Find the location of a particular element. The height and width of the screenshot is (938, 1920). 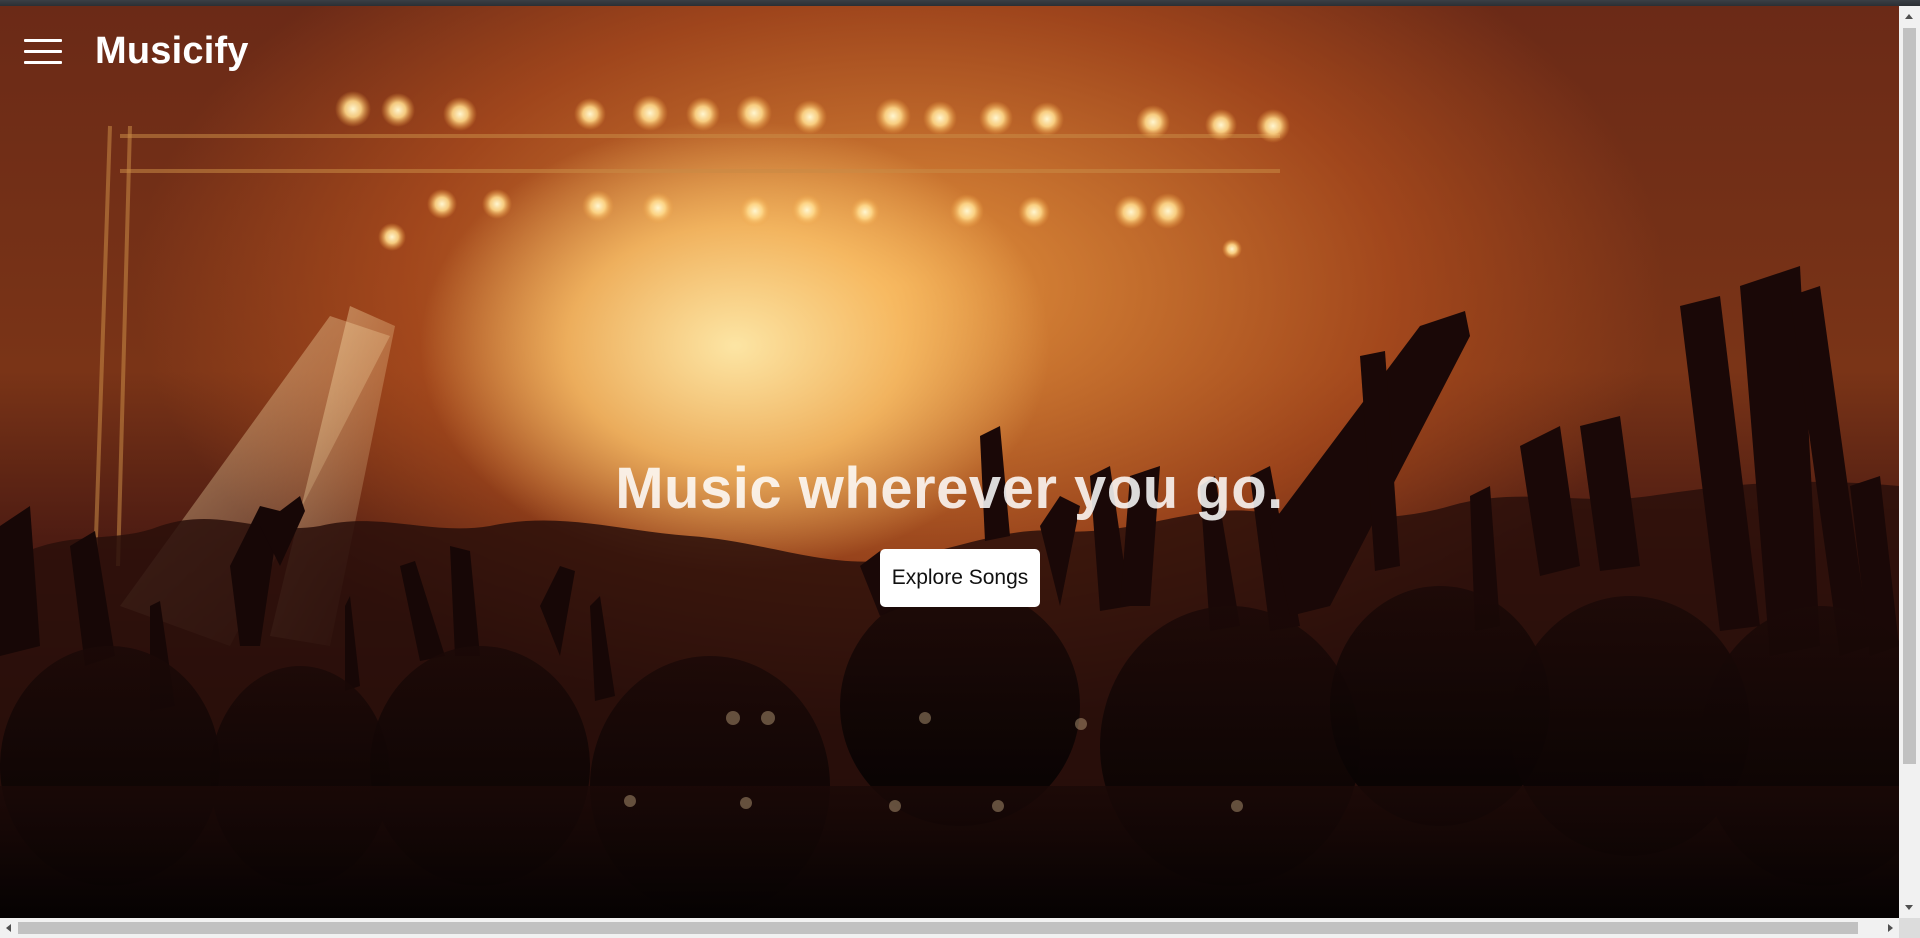

vertical-scrollbar is located at coordinates (1909, 462).